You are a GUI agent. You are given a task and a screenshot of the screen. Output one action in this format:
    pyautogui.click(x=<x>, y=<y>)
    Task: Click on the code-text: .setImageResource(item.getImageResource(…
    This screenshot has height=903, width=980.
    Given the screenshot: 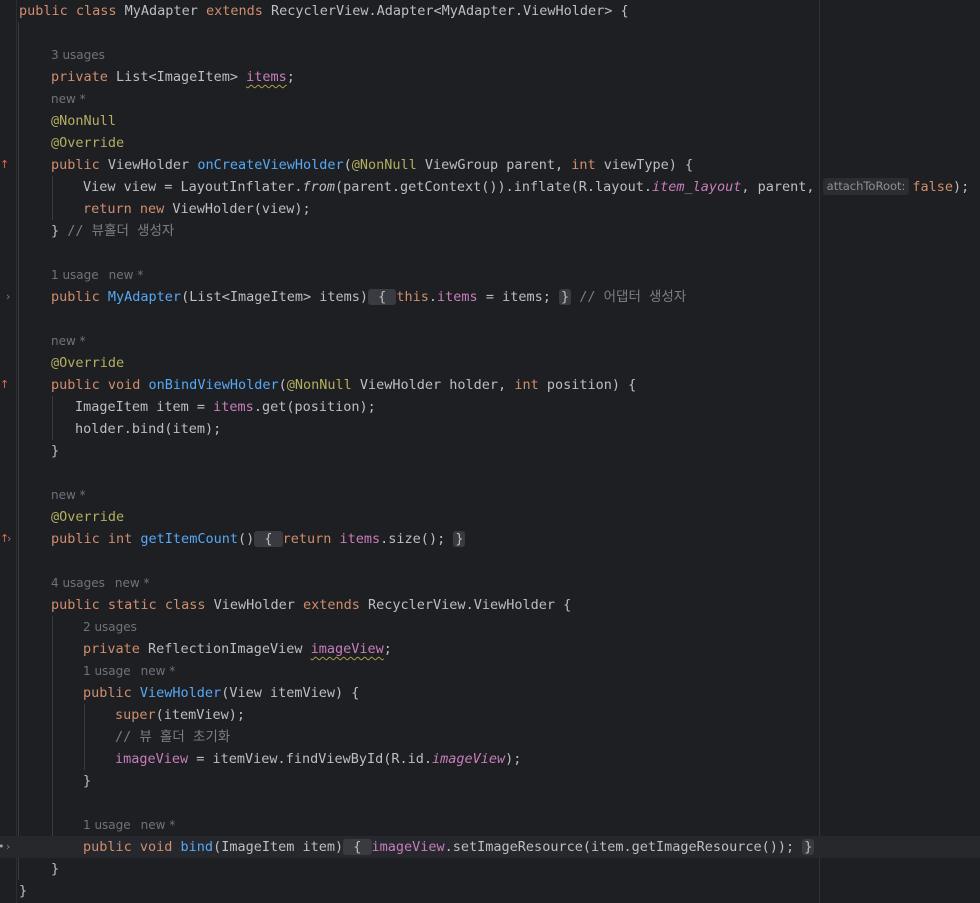 What is the action you would take?
    pyautogui.click(x=623, y=847)
    